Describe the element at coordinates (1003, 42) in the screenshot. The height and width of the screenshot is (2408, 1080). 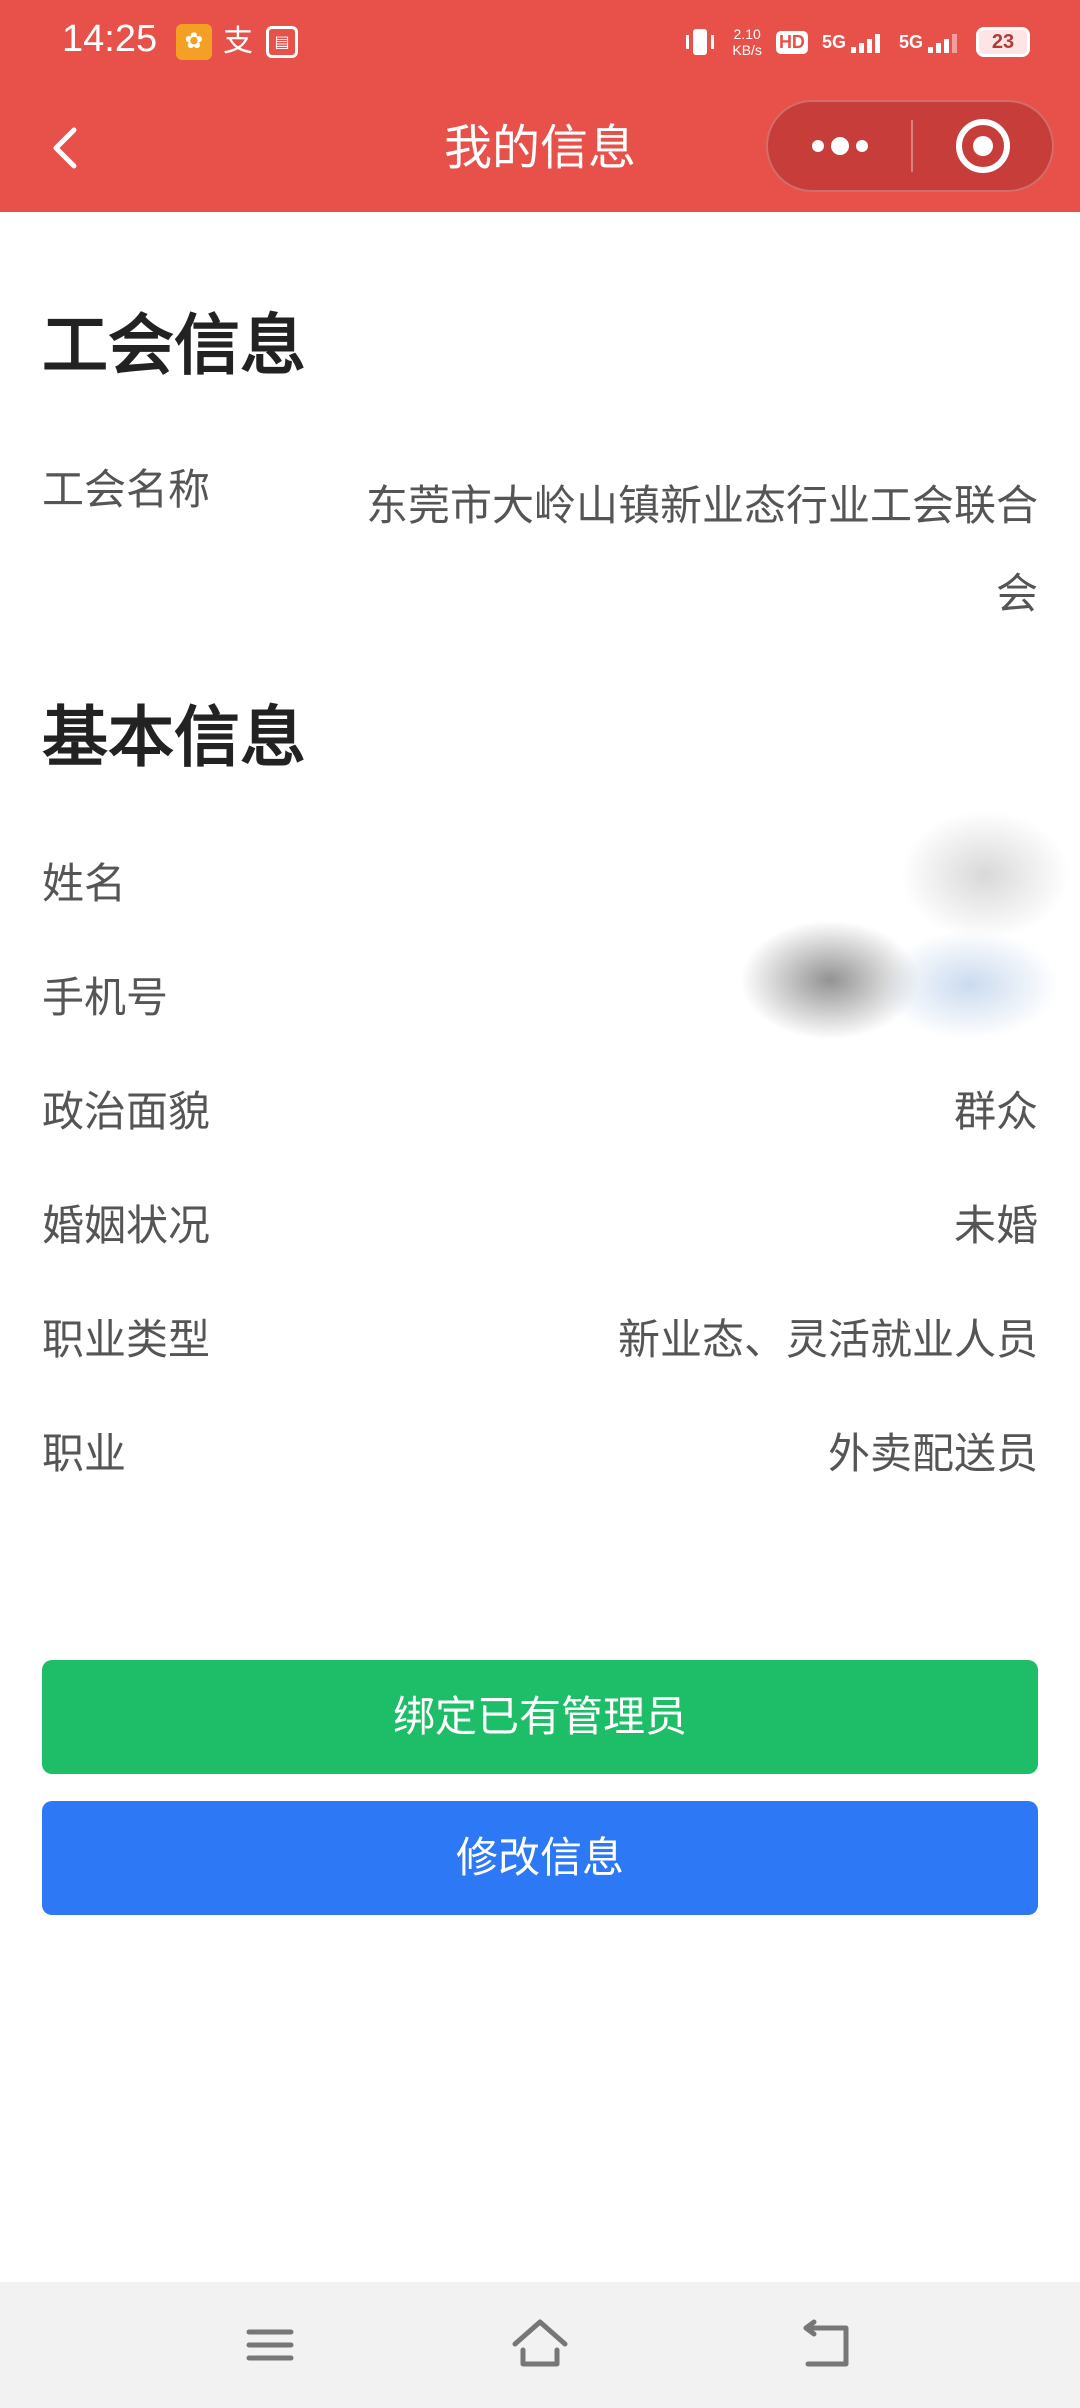
I see `battery-icon: 23` at that location.